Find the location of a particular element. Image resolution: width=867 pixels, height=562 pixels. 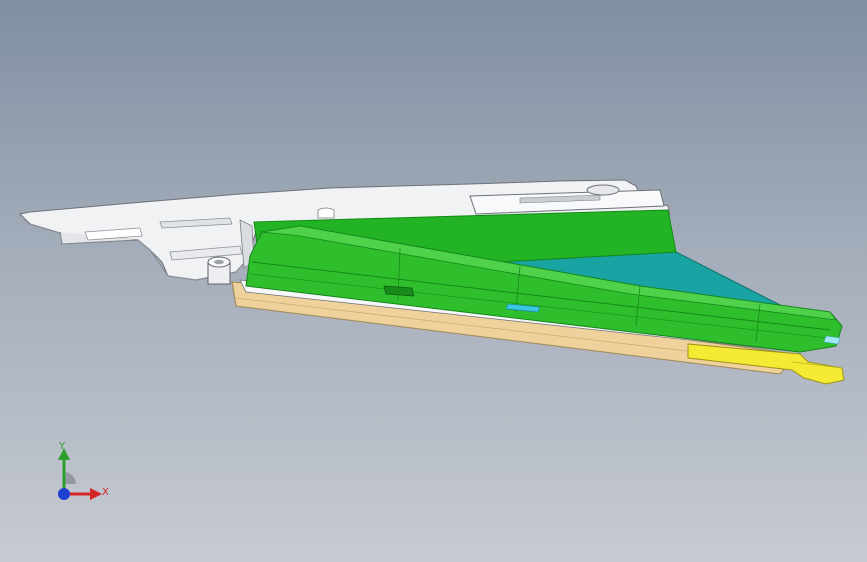

x-axis-label: X is located at coordinates (105, 492).